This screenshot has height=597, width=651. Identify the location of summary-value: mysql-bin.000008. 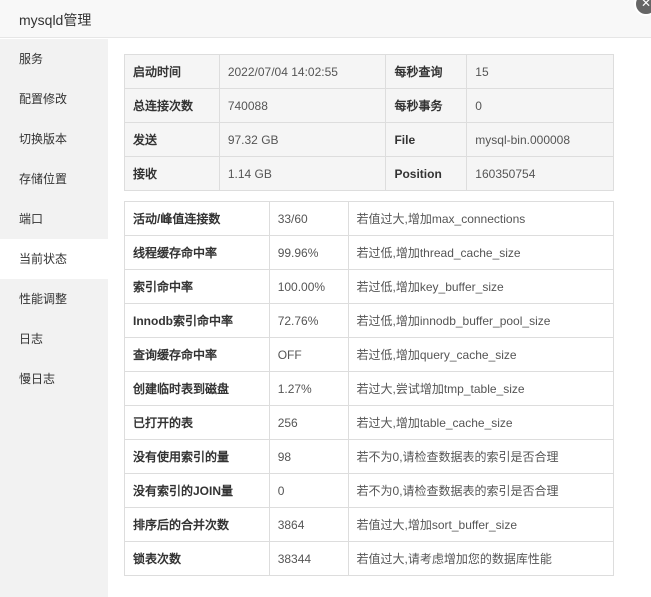
(540, 139).